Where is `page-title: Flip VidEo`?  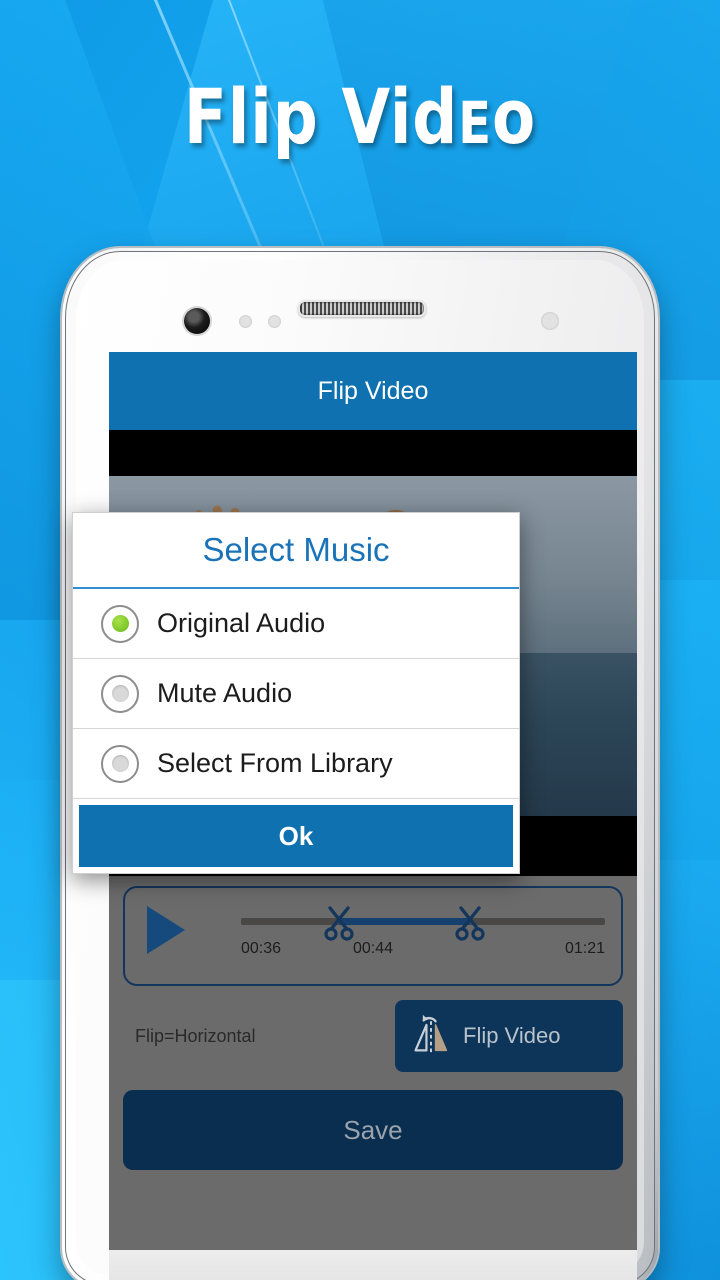 page-title: Flip VidEo is located at coordinates (360, 116).